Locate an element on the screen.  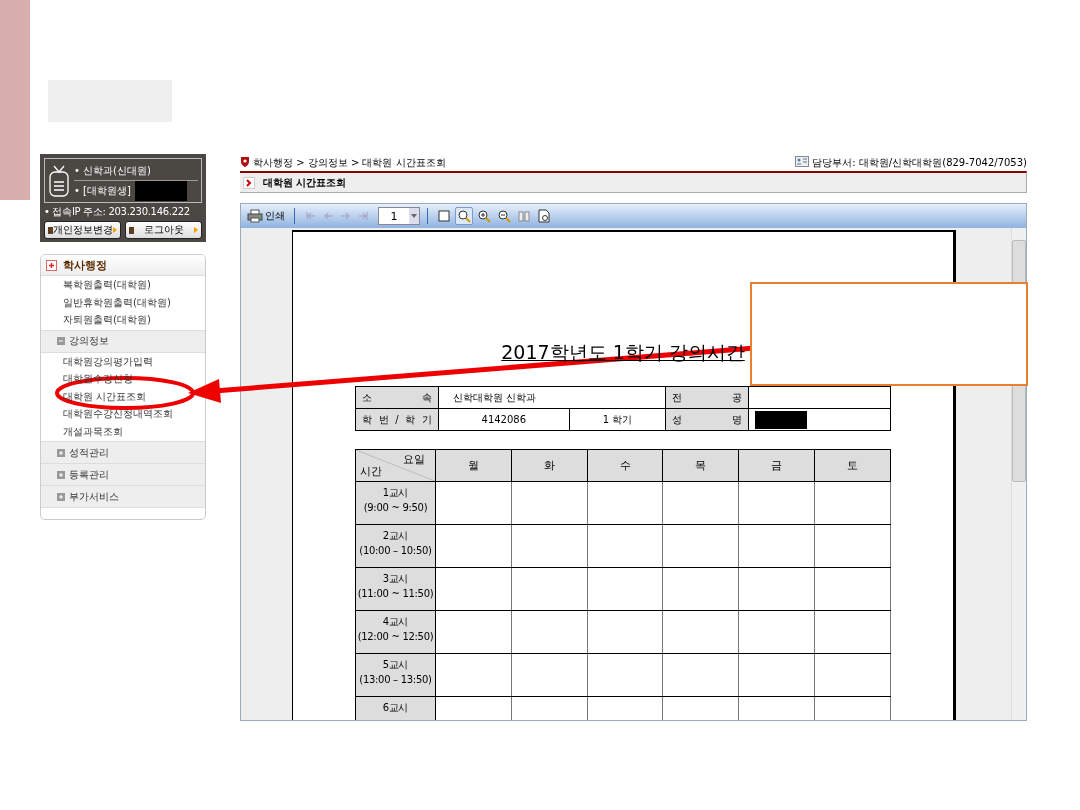
shield-icon is located at coordinates (245, 162).